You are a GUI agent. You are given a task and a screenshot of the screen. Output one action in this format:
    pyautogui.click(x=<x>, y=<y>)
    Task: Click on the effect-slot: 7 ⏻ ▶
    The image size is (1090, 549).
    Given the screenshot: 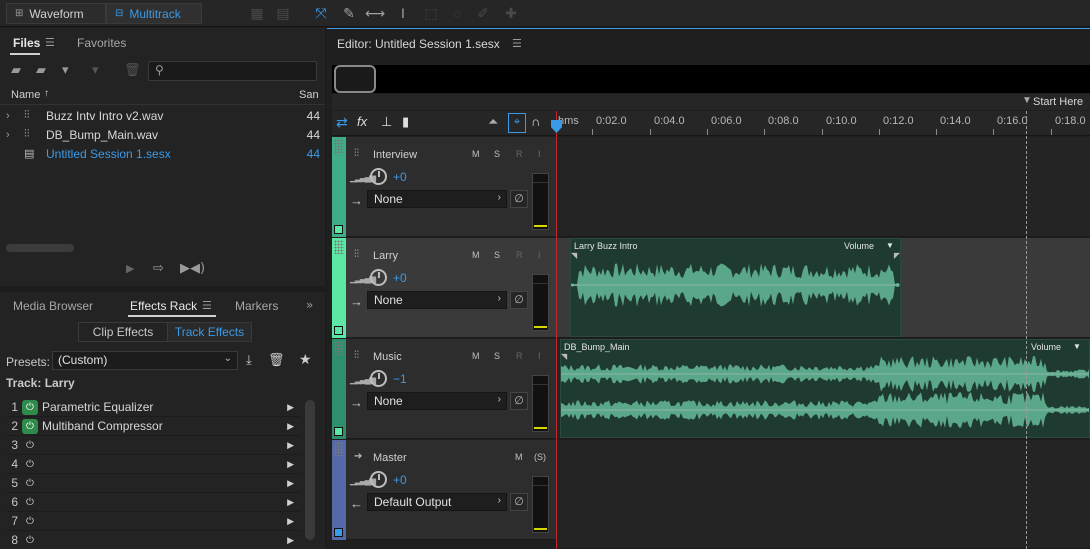 What is the action you would take?
    pyautogui.click(x=153, y=521)
    